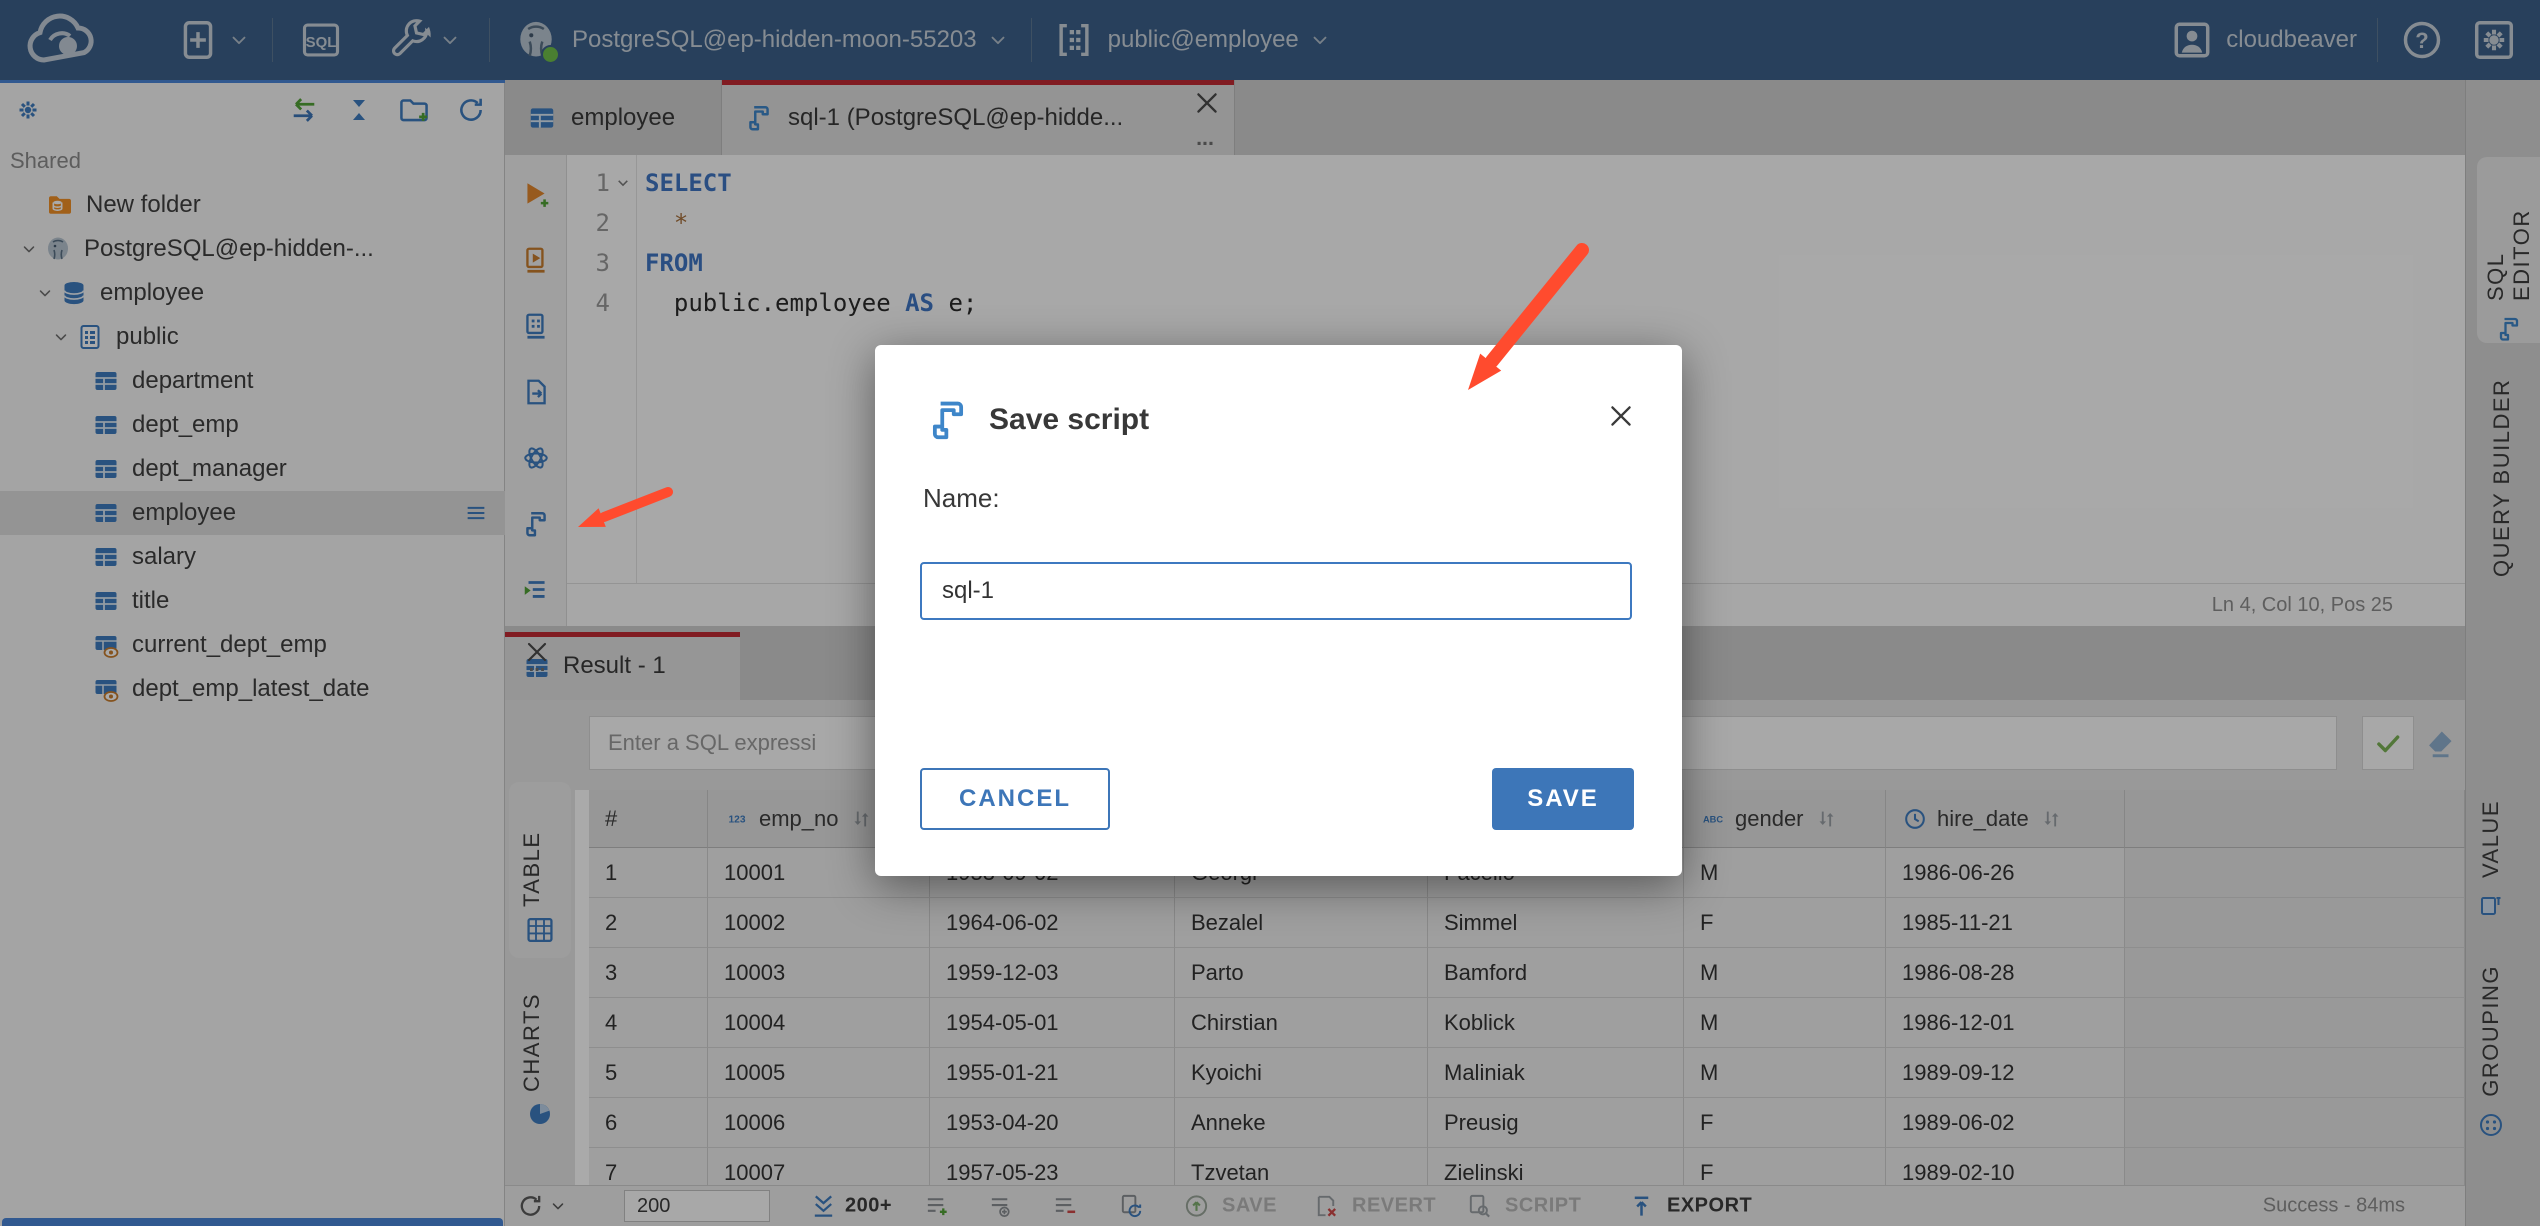  I want to click on script-name-input, so click(1276, 591).